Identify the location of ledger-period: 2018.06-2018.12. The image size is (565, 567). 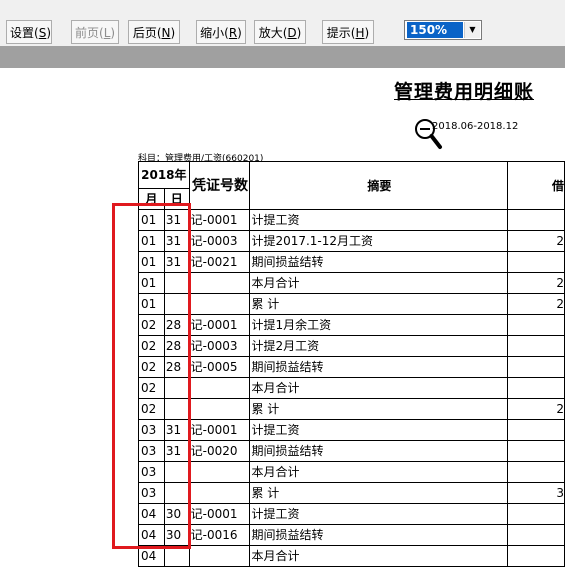
(475, 126).